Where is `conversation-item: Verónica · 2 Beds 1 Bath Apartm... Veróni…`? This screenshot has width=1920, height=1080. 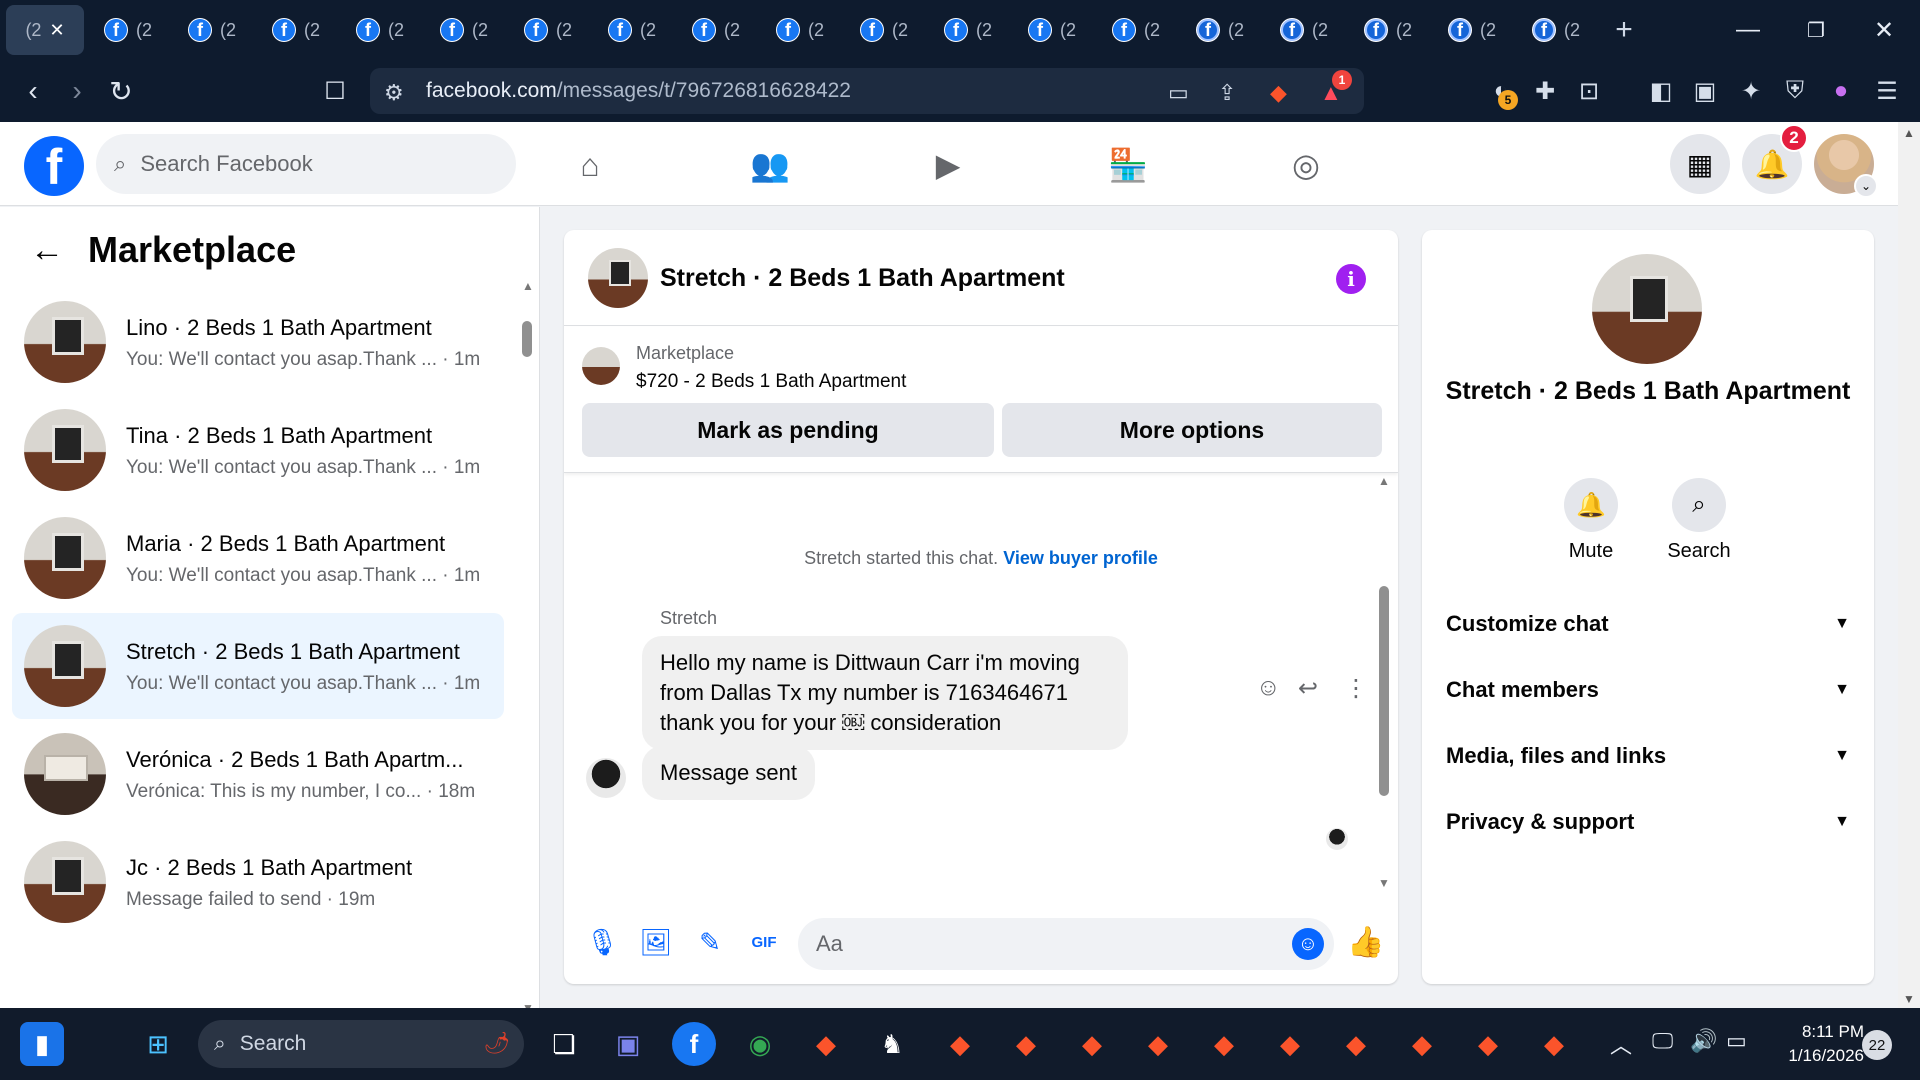 conversation-item: Verónica · 2 Beds 1 Bath Apartm... Veróni… is located at coordinates (258, 774).